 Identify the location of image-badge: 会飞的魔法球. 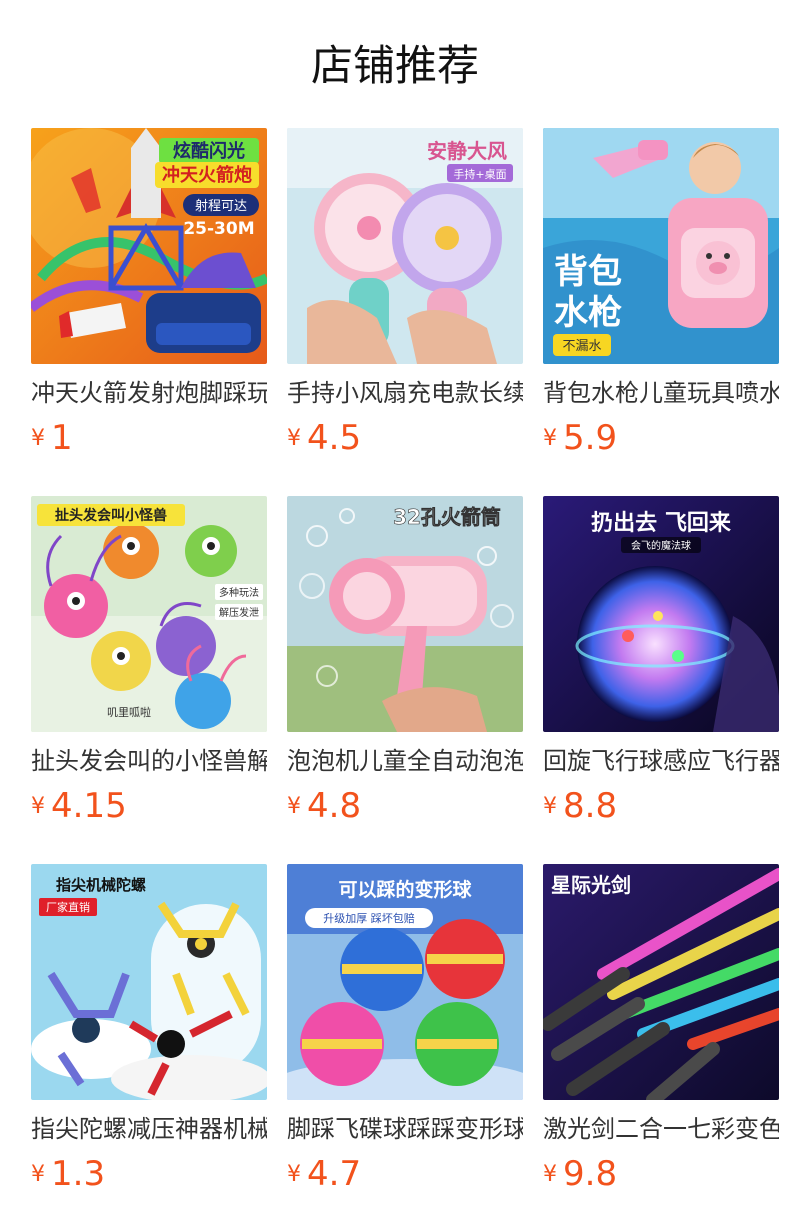
(661, 545).